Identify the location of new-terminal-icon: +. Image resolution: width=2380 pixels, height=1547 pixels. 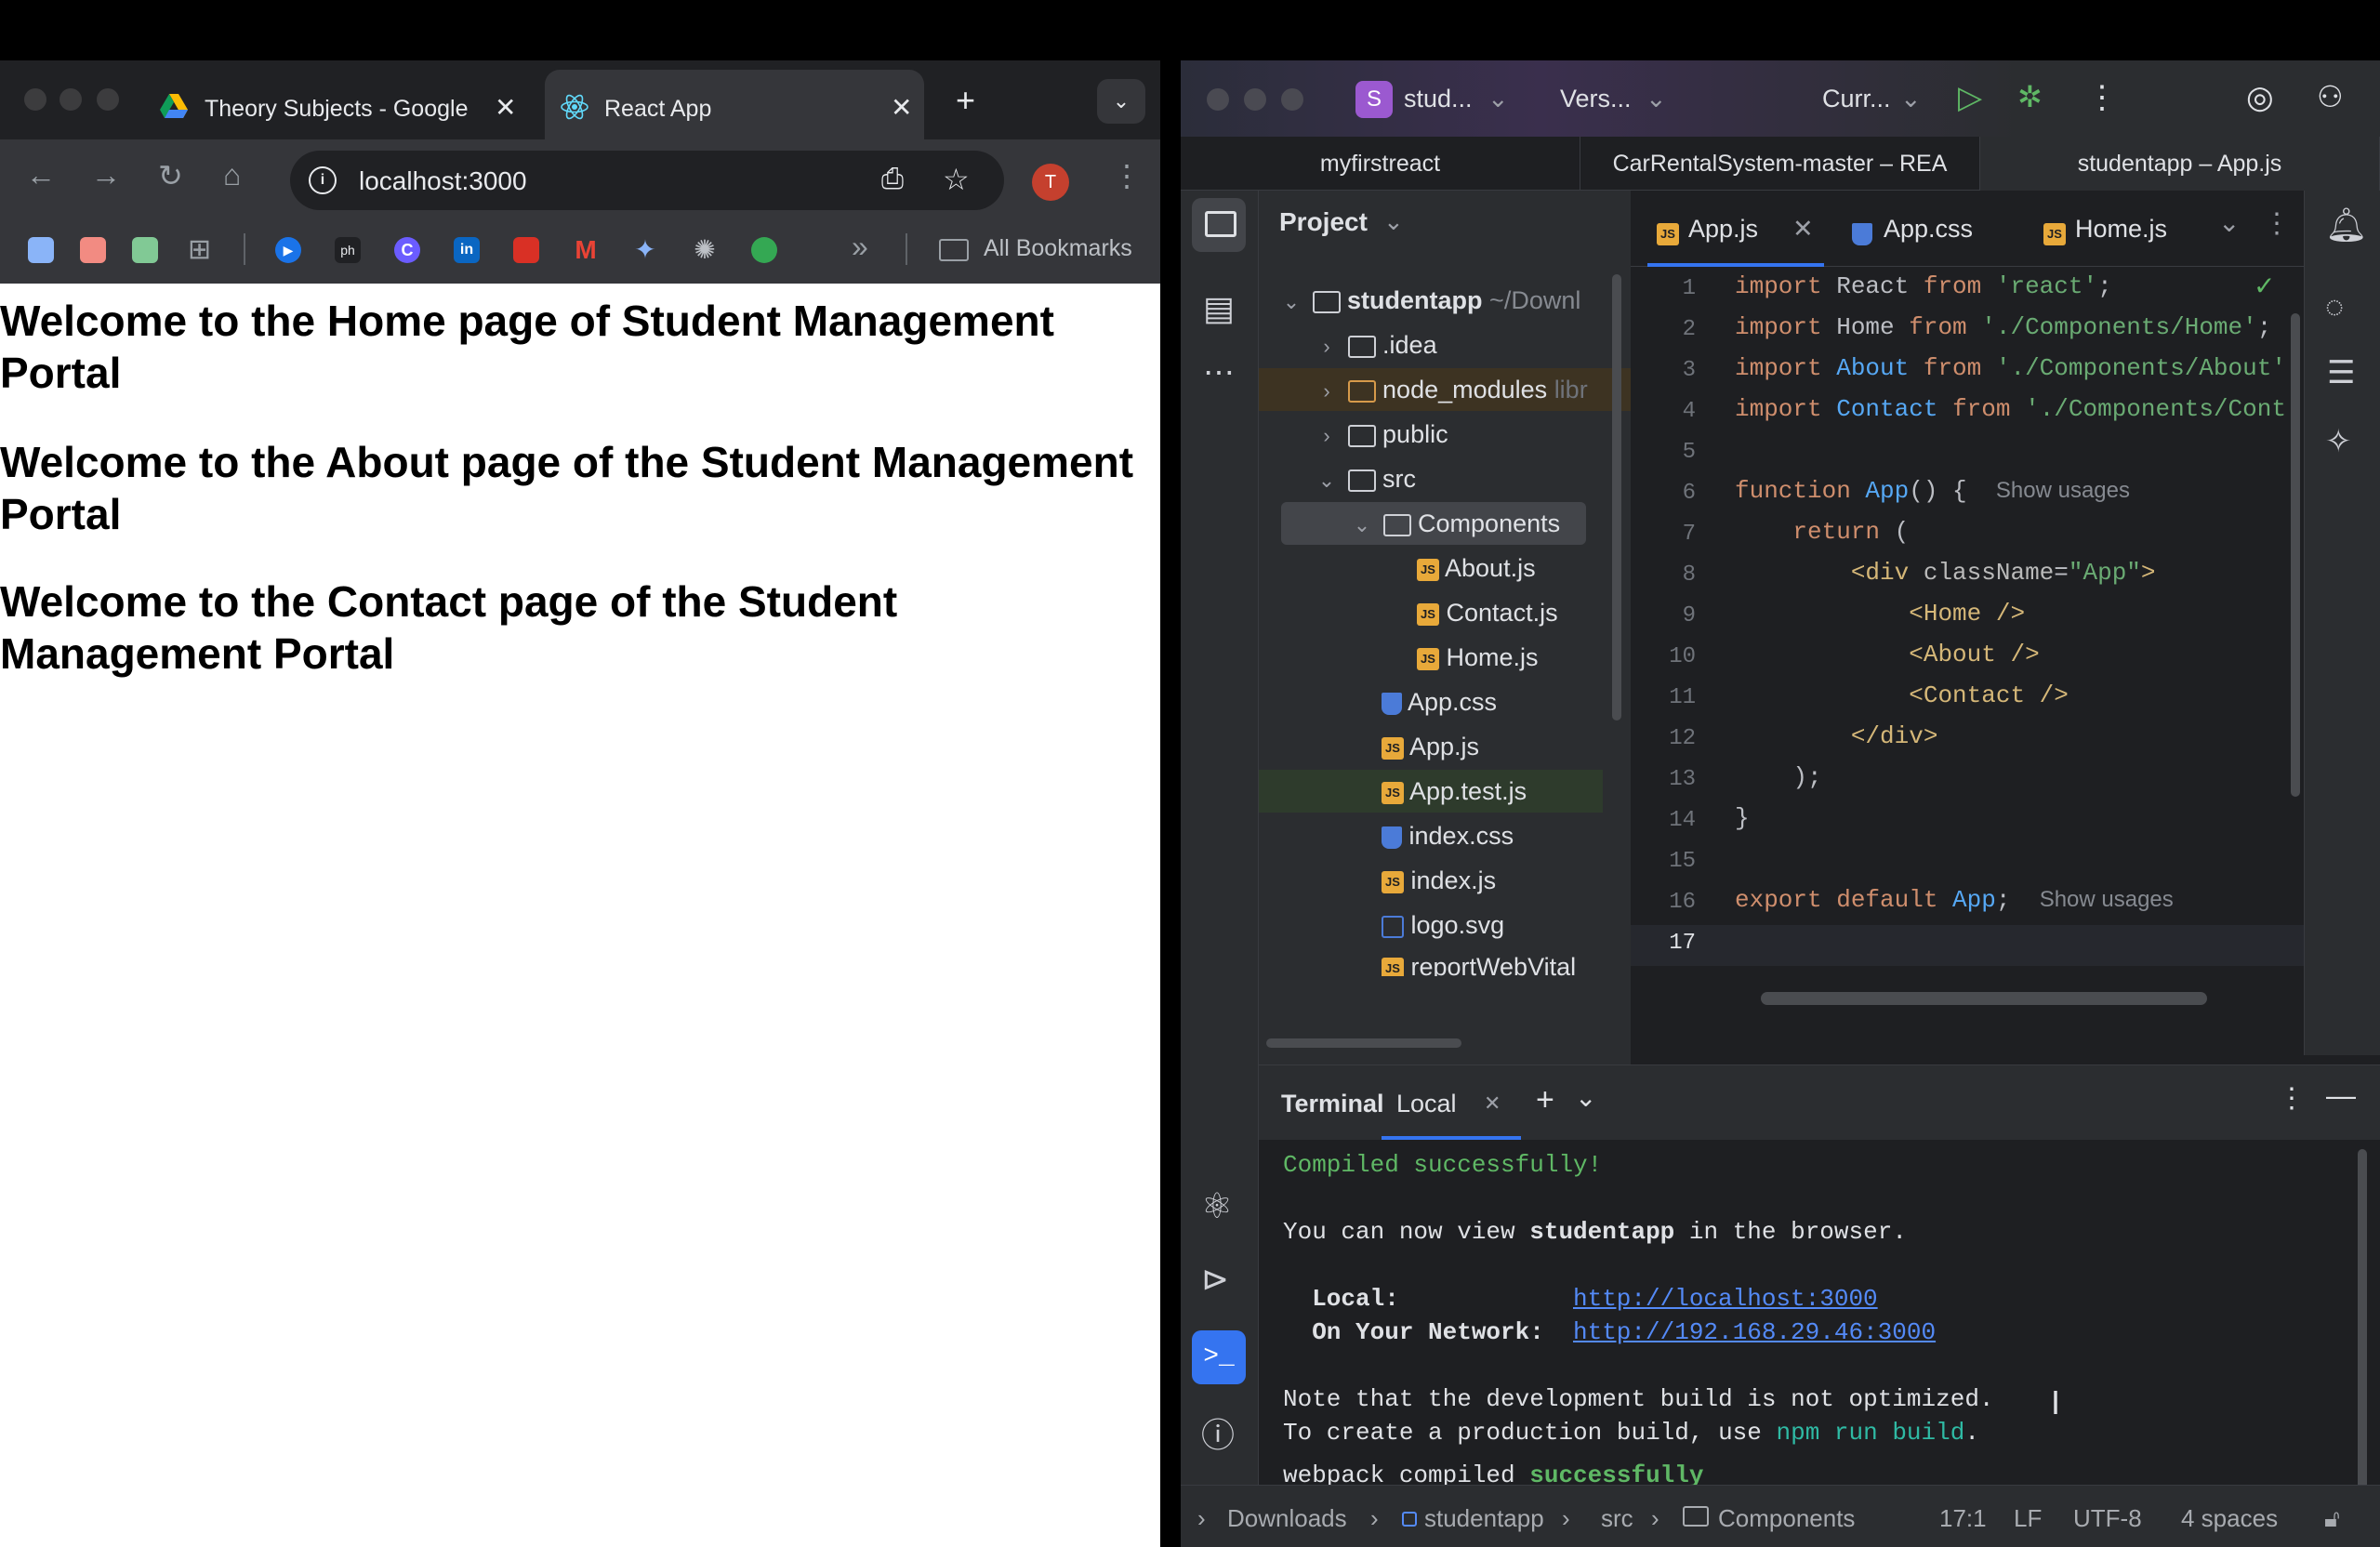
(1545, 1100).